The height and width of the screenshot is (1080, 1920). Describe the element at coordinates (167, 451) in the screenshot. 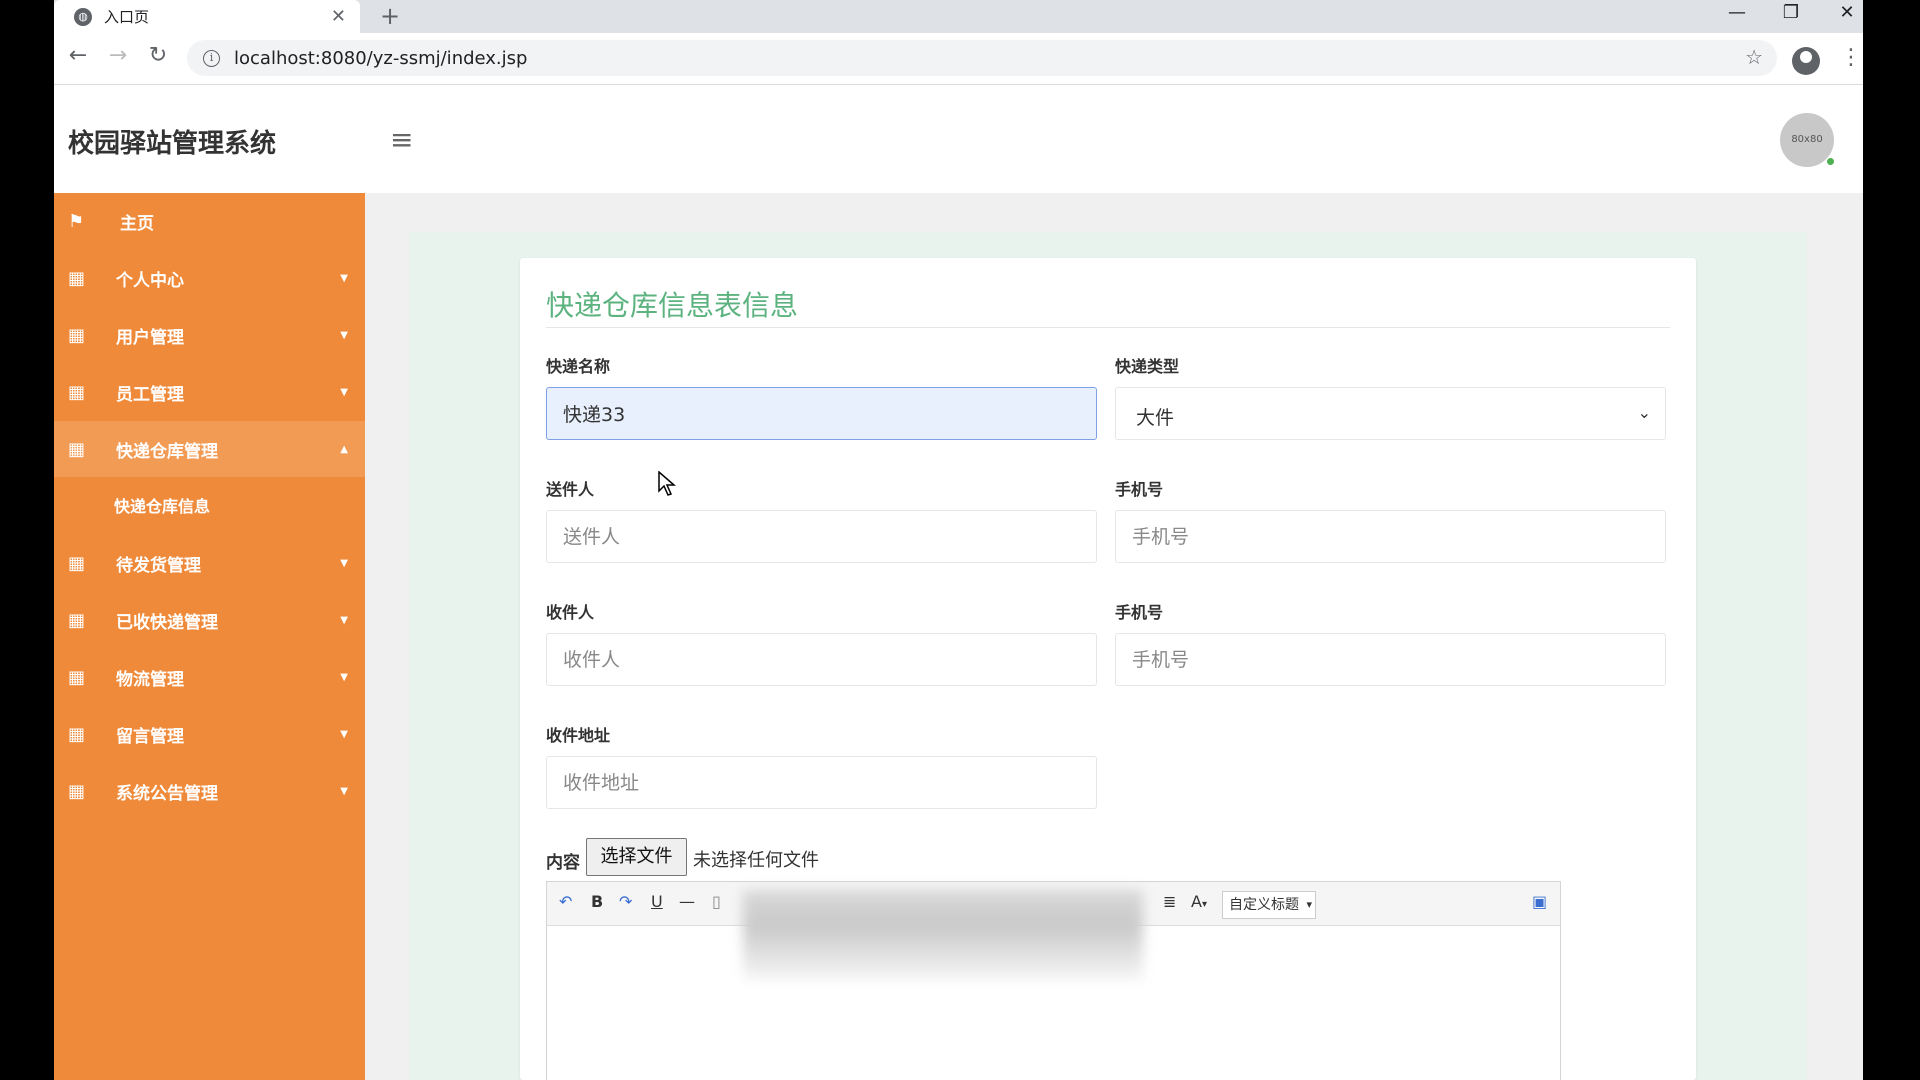

I see `sidebar-item-label: 快递仓库管理` at that location.